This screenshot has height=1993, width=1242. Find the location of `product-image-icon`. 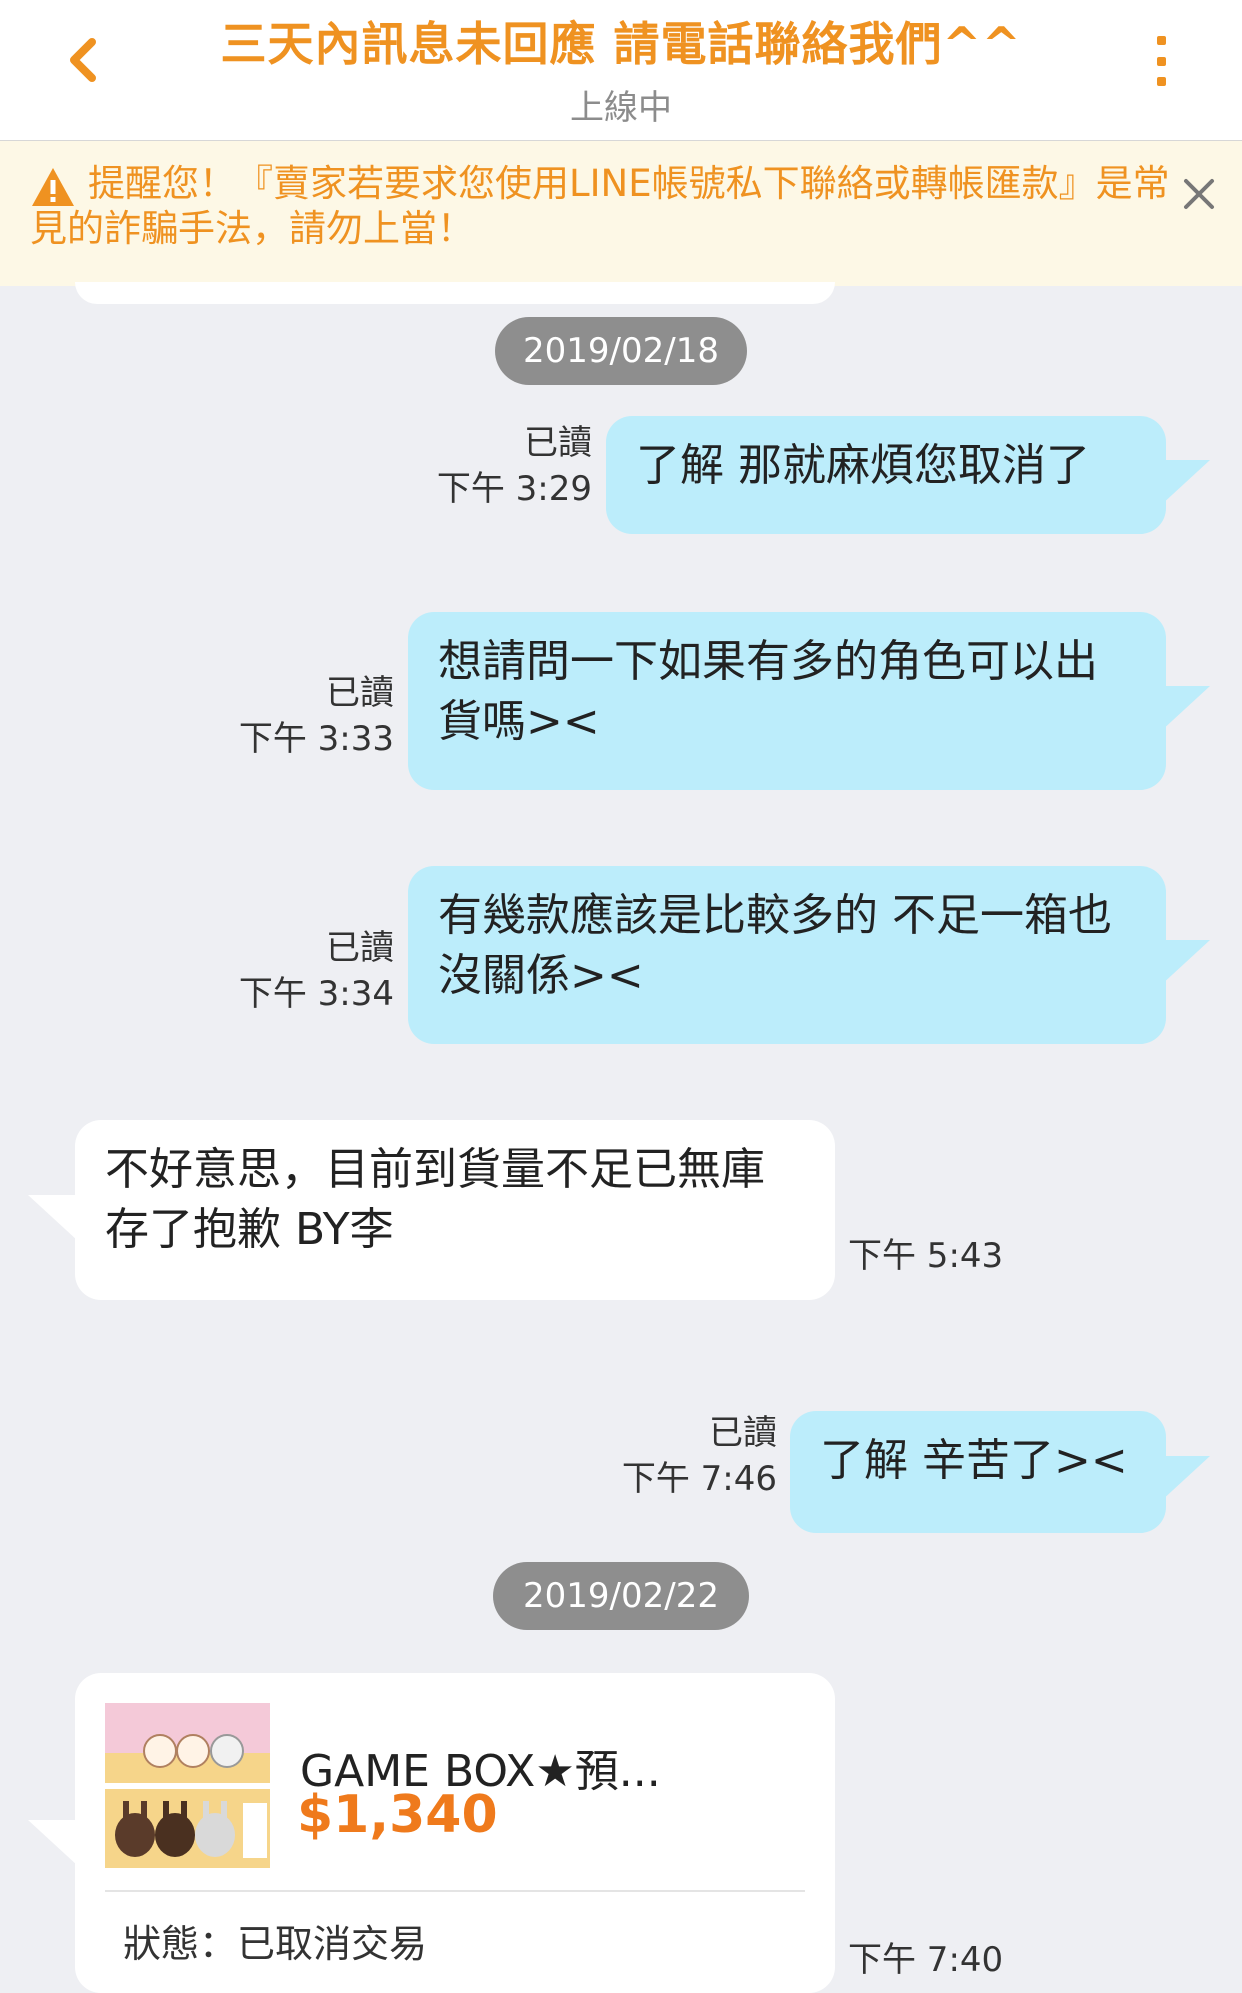

product-image-icon is located at coordinates (187, 1785).